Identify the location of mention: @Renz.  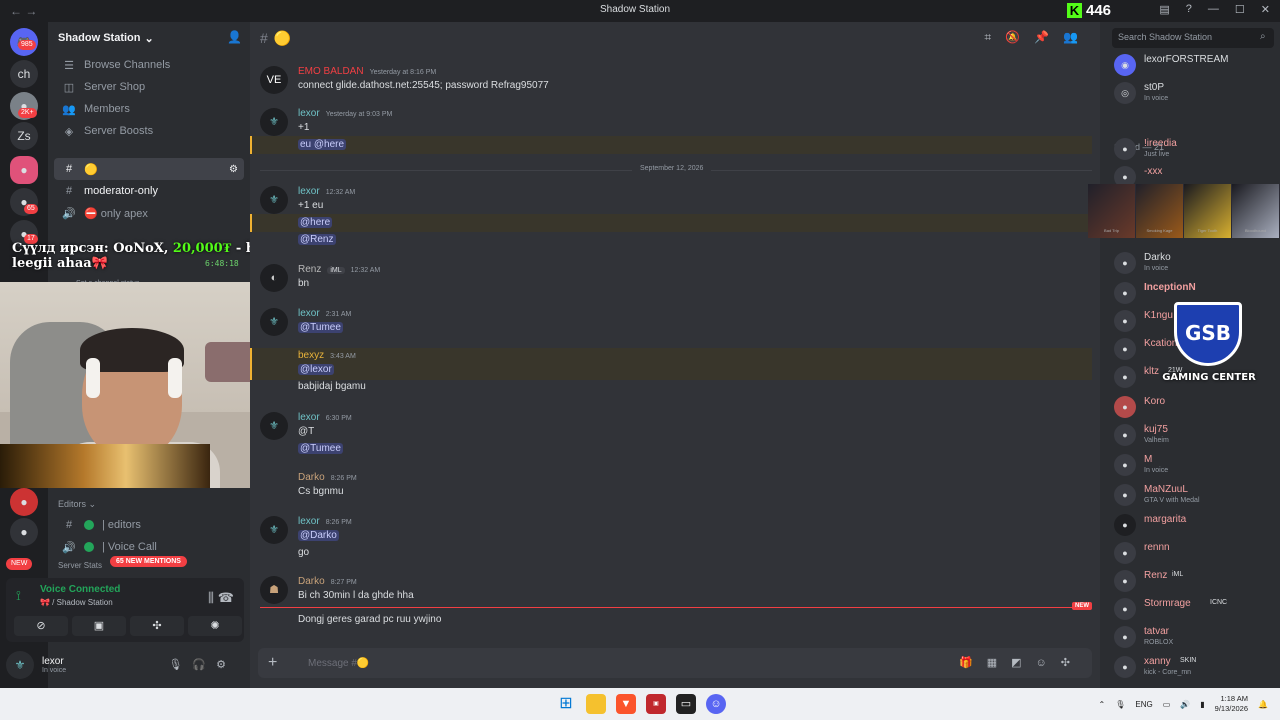
(317, 239).